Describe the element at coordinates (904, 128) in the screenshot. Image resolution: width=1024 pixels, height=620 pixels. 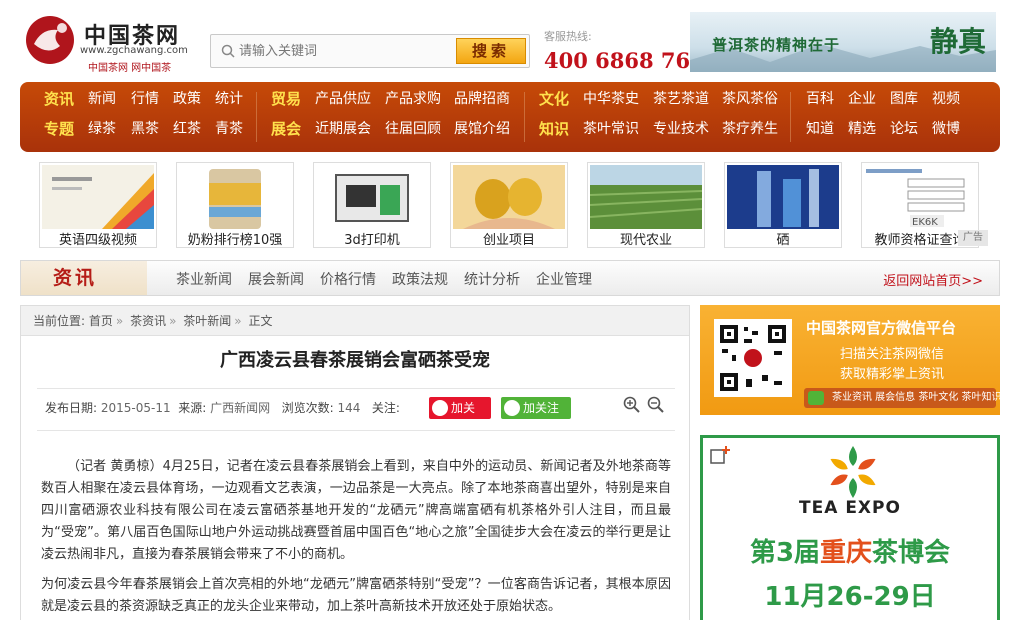
I see `nav-forum: 论坛` at that location.